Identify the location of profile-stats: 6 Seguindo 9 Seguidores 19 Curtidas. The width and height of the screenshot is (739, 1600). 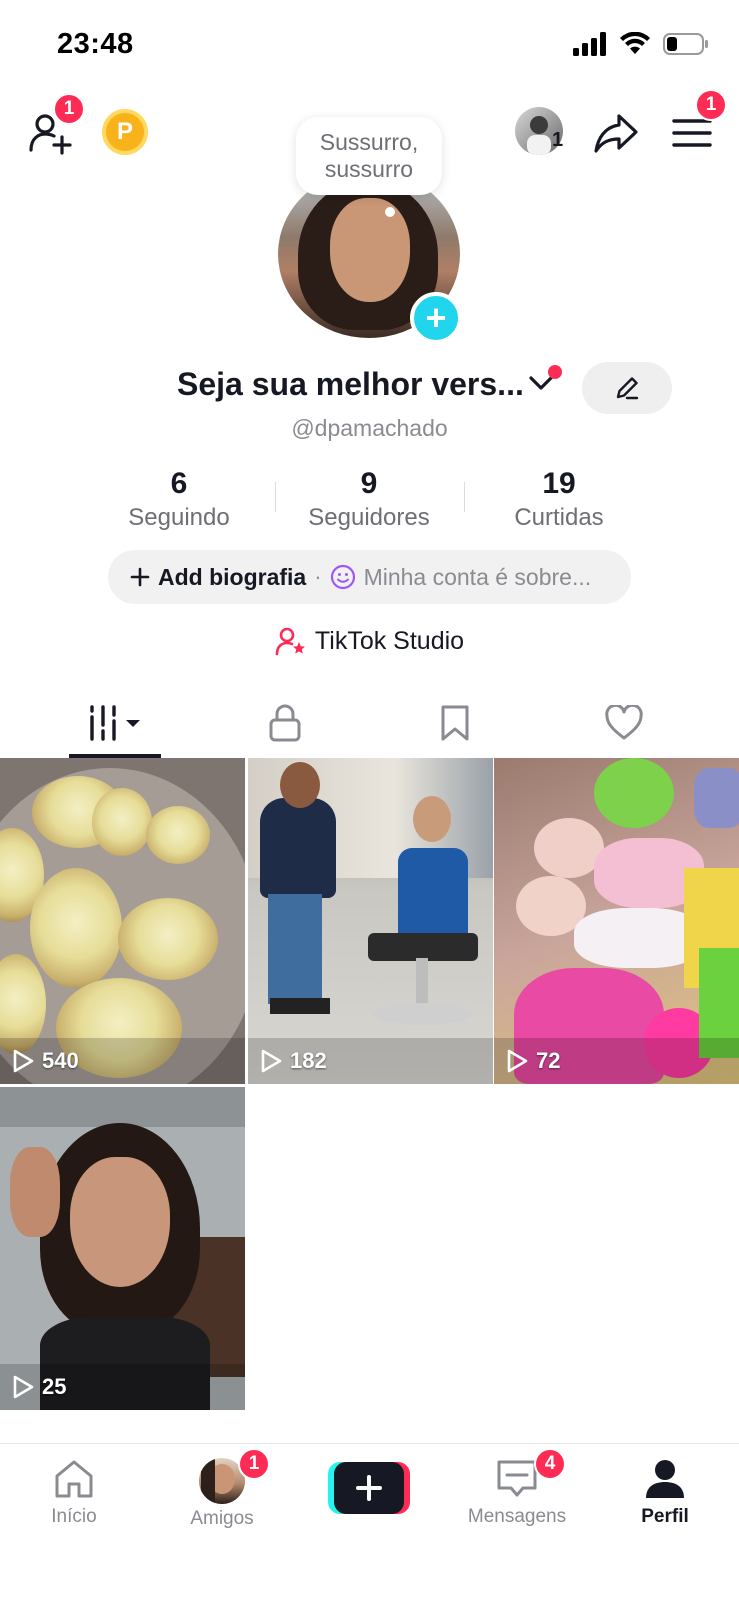
(369, 501).